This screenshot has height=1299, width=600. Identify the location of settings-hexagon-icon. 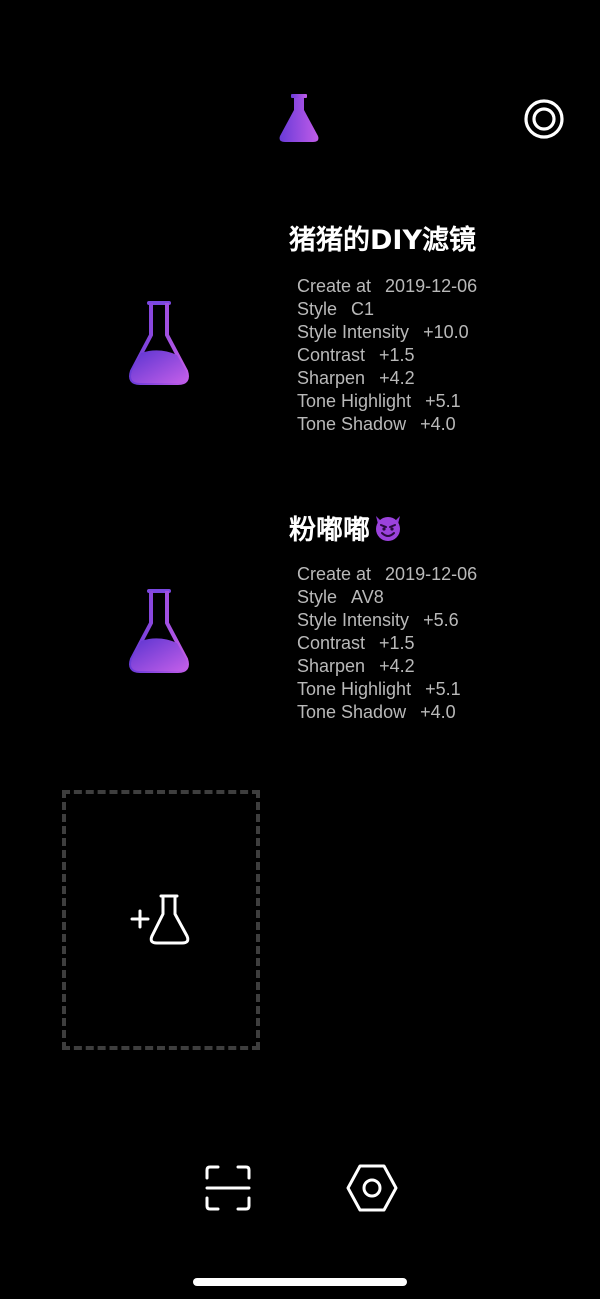
(372, 1188).